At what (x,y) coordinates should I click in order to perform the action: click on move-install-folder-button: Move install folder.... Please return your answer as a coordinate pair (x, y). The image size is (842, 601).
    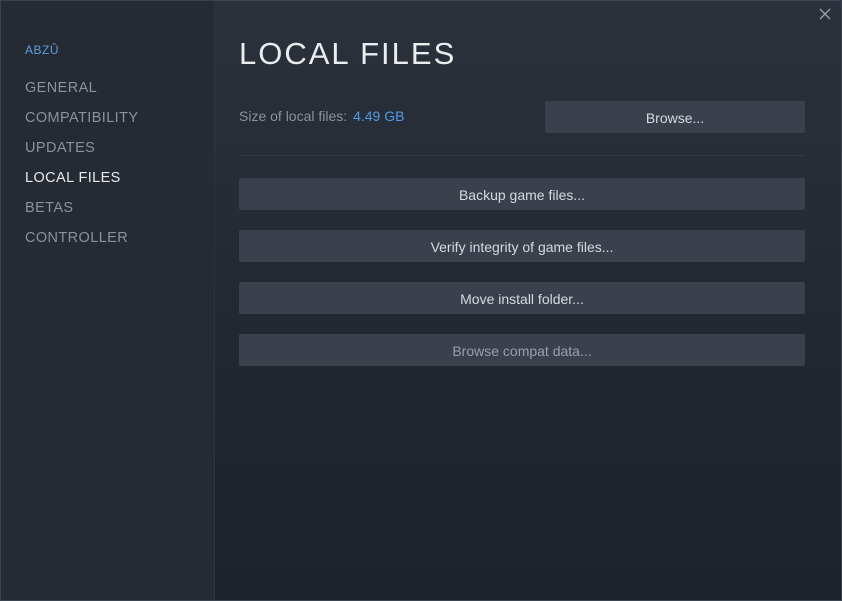
    Looking at the image, I should click on (522, 298).